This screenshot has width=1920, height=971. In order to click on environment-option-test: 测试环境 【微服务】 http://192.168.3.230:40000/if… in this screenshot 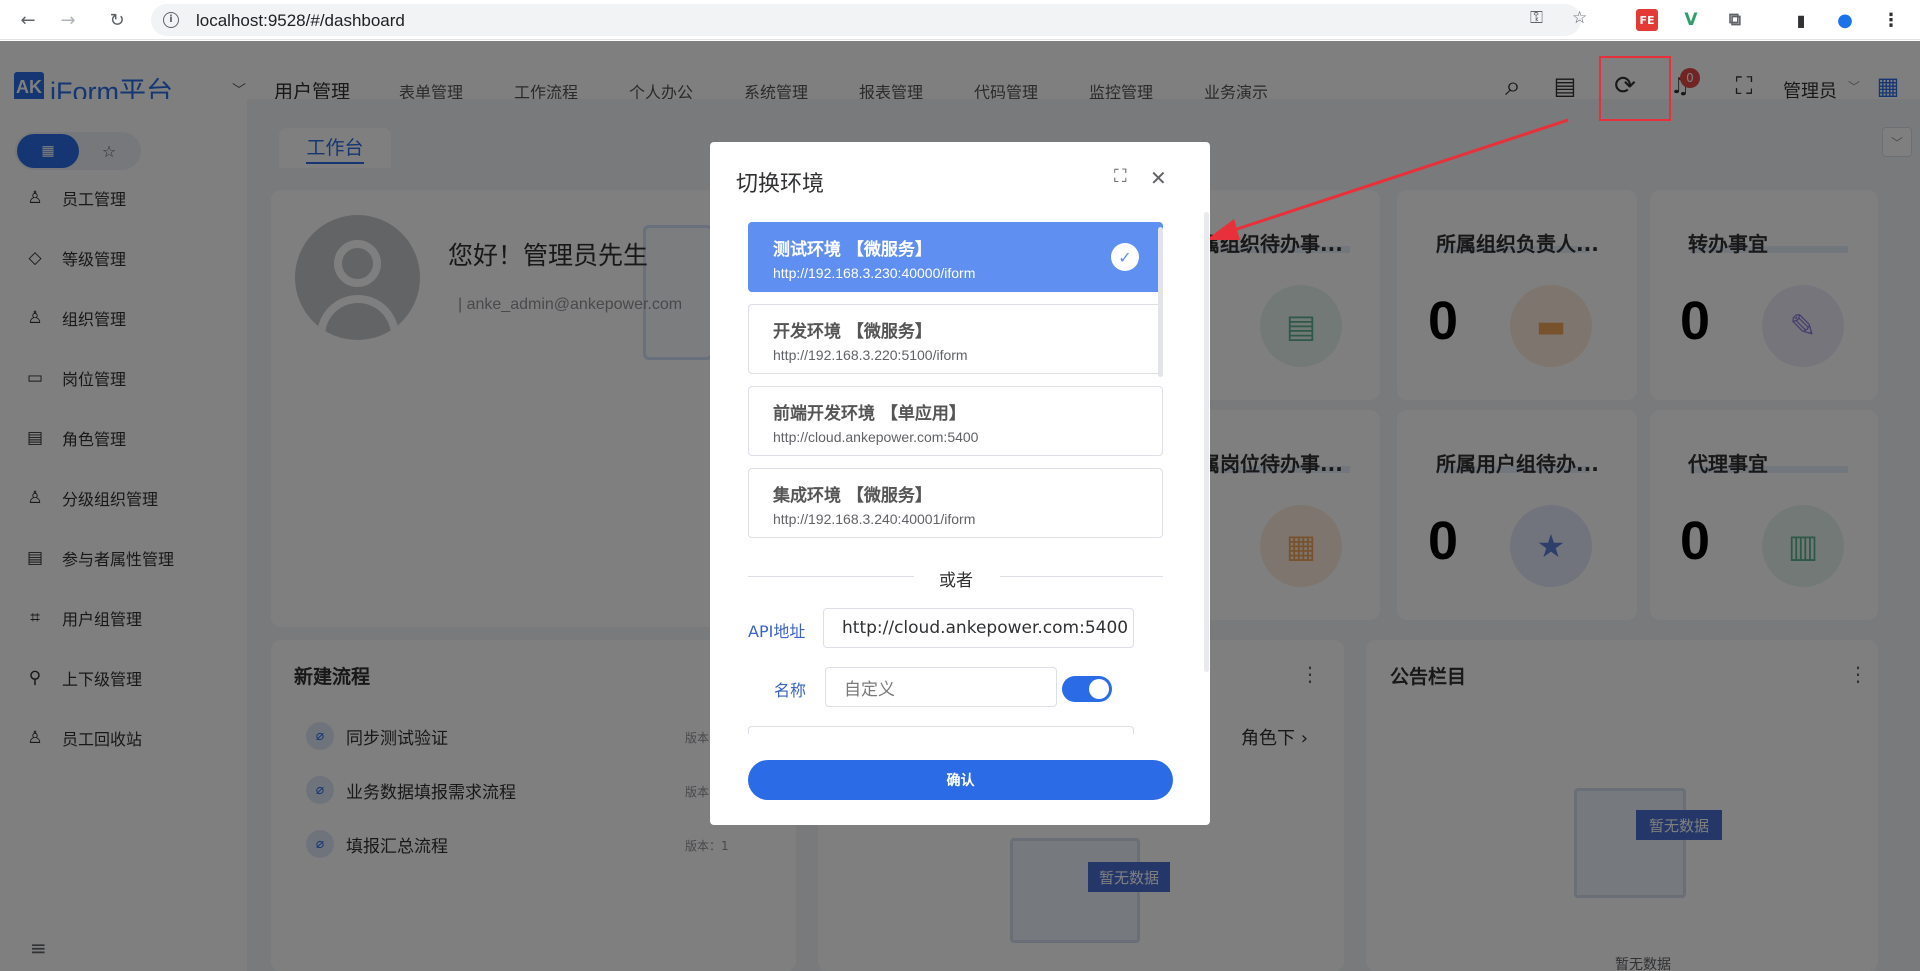, I will do `click(955, 257)`.